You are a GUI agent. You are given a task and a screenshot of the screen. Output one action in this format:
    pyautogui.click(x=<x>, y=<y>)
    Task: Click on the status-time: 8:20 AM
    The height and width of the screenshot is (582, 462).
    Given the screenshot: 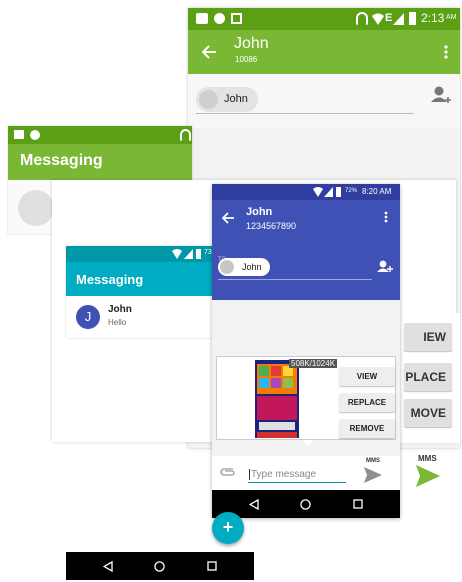 What is the action you would take?
    pyautogui.click(x=377, y=191)
    